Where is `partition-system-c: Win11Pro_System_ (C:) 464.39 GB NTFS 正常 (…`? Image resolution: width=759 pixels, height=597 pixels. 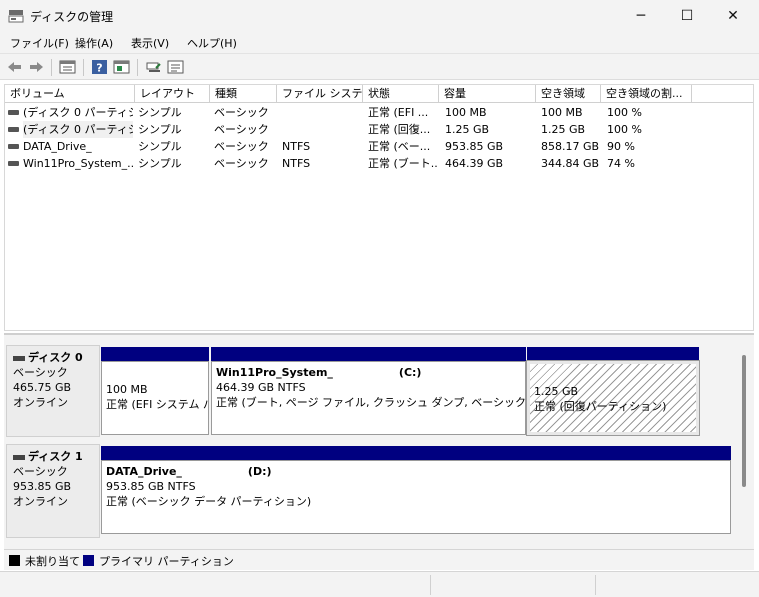
partition-system-c: Win11Pro_System_ (C:) 464.39 GB NTFS 正常 (… is located at coordinates (368, 391).